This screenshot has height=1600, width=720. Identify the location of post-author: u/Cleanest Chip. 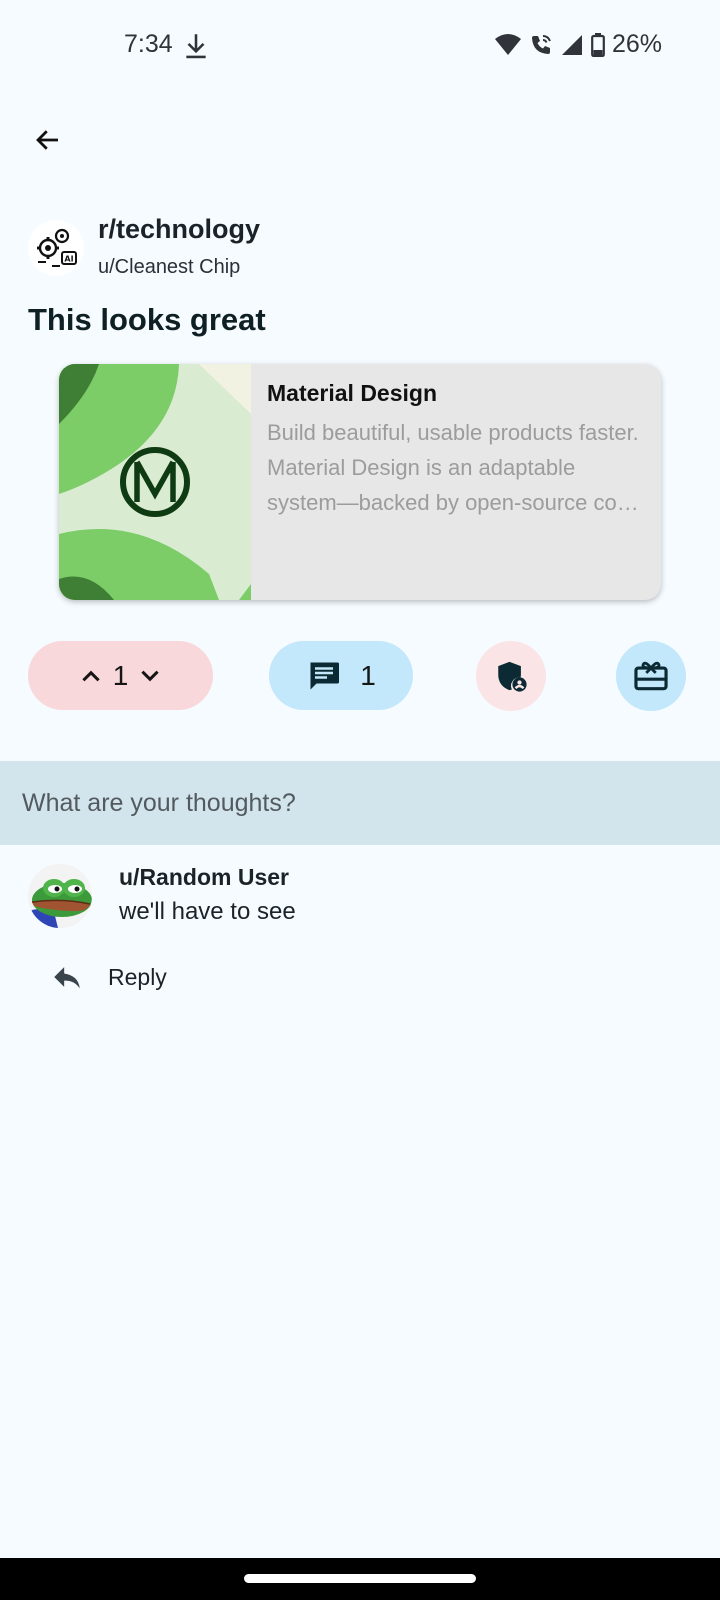
(169, 267).